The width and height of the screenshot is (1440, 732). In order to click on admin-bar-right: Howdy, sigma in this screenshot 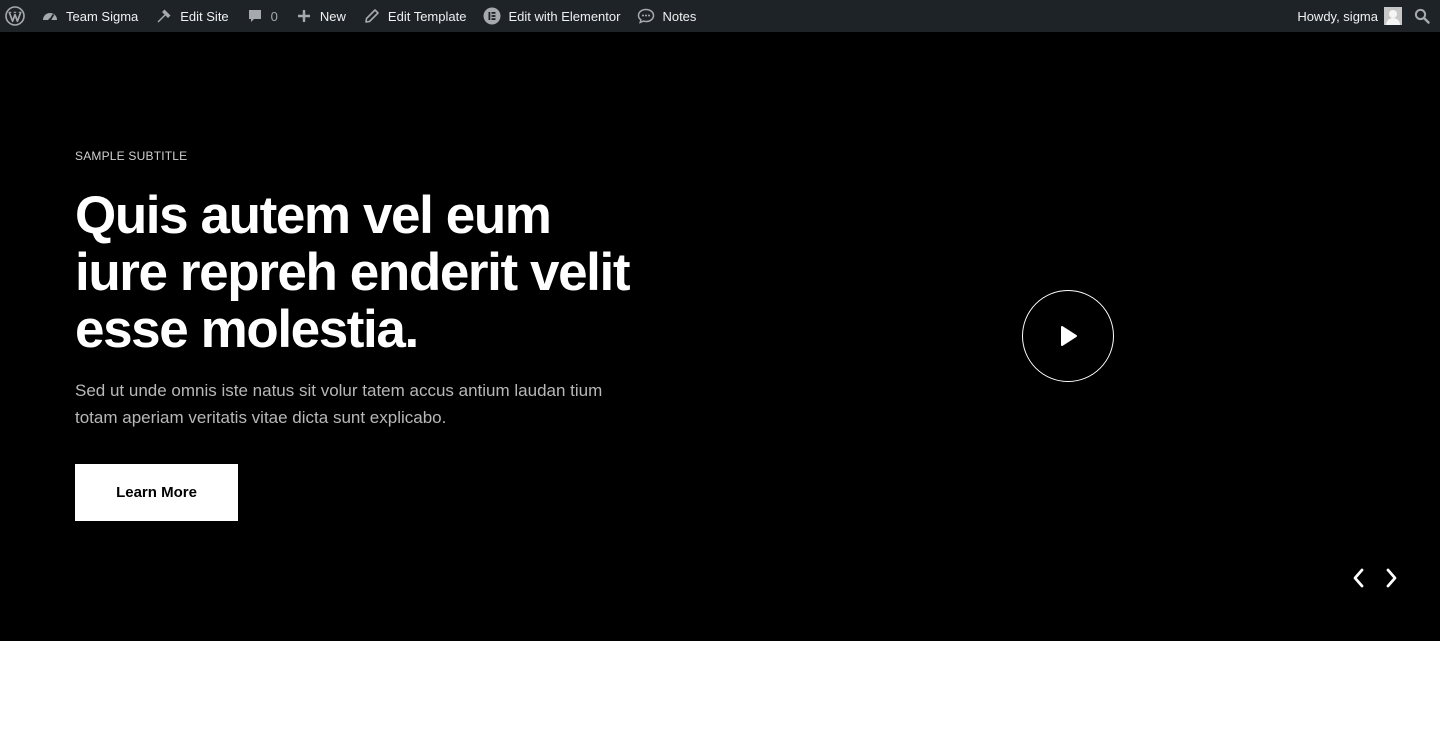, I will do `click(1364, 16)`.